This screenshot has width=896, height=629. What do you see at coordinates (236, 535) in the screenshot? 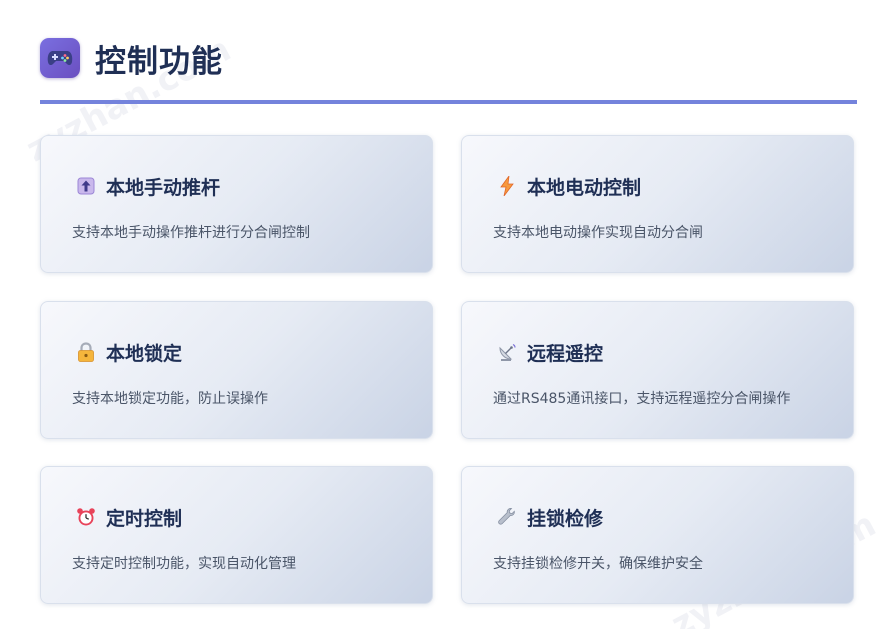
I see `feature-card-timed-control: 定时控制 支持定时控制功能，实现自动化管理` at bounding box center [236, 535].